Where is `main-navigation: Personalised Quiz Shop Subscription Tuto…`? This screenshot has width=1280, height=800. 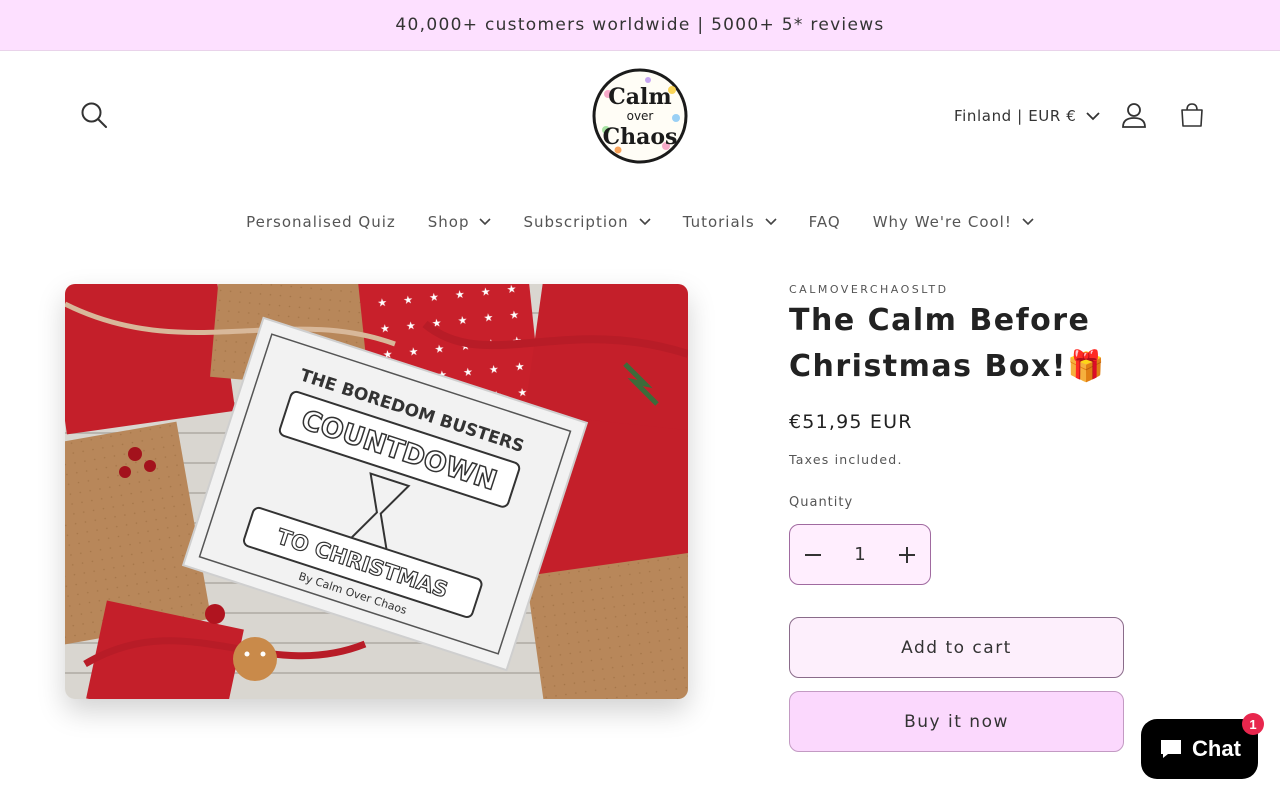
main-navigation: Personalised Quiz Shop Subscription Tuto… is located at coordinates (640, 222).